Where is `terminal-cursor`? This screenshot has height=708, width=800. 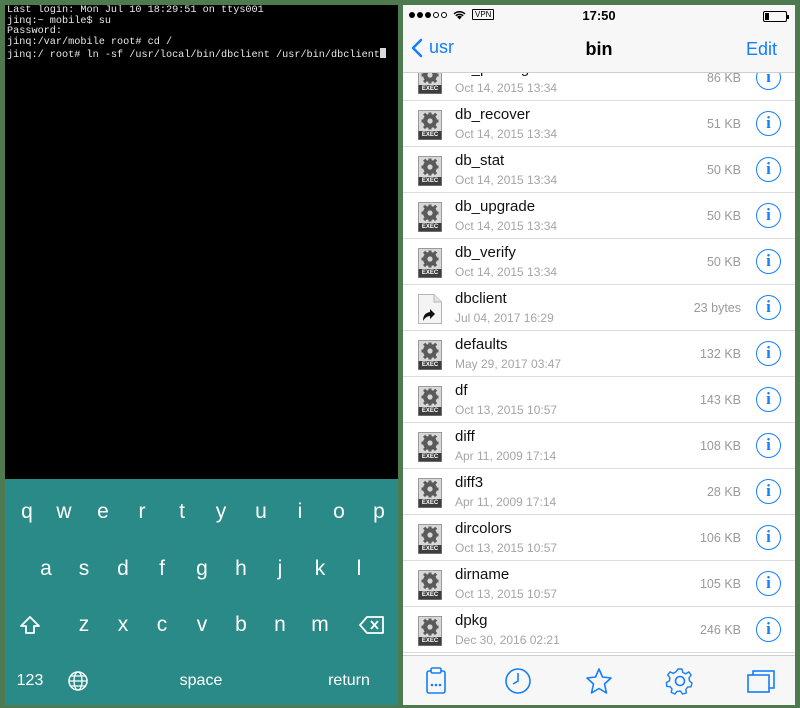
terminal-cursor is located at coordinates (382, 53).